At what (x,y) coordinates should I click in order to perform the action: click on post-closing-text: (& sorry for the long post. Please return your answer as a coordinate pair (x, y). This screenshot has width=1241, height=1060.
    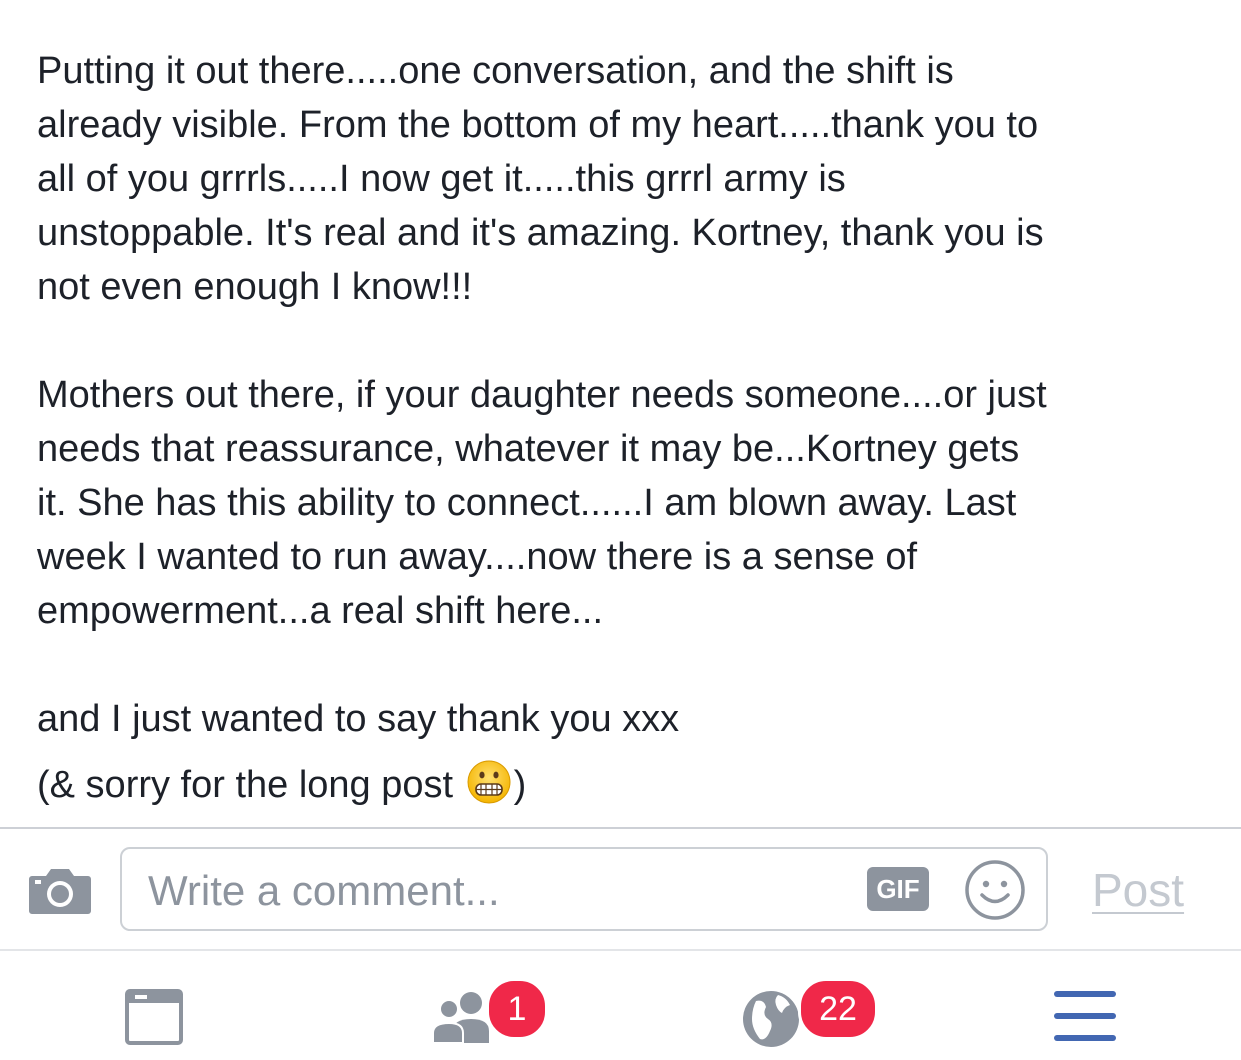
    Looking at the image, I should click on (250, 785).